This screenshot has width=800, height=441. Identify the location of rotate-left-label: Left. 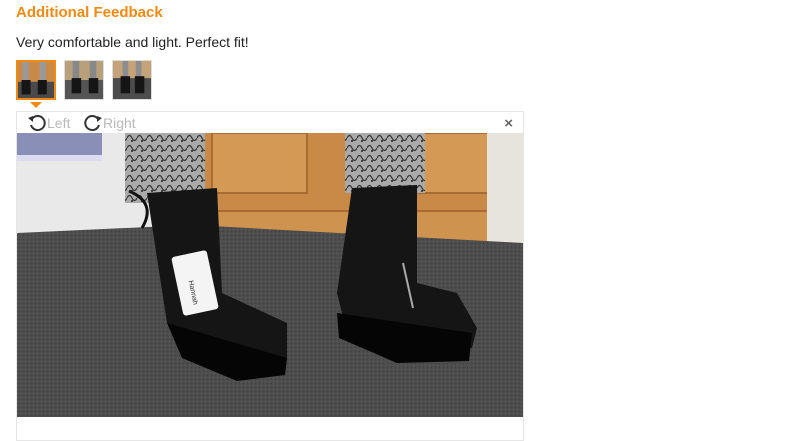
(59, 123).